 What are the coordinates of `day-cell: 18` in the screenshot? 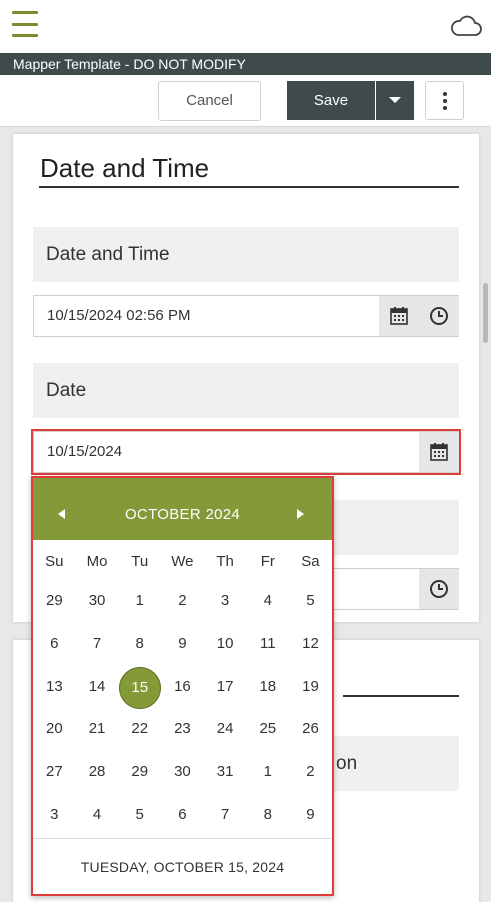 It's located at (267, 687).